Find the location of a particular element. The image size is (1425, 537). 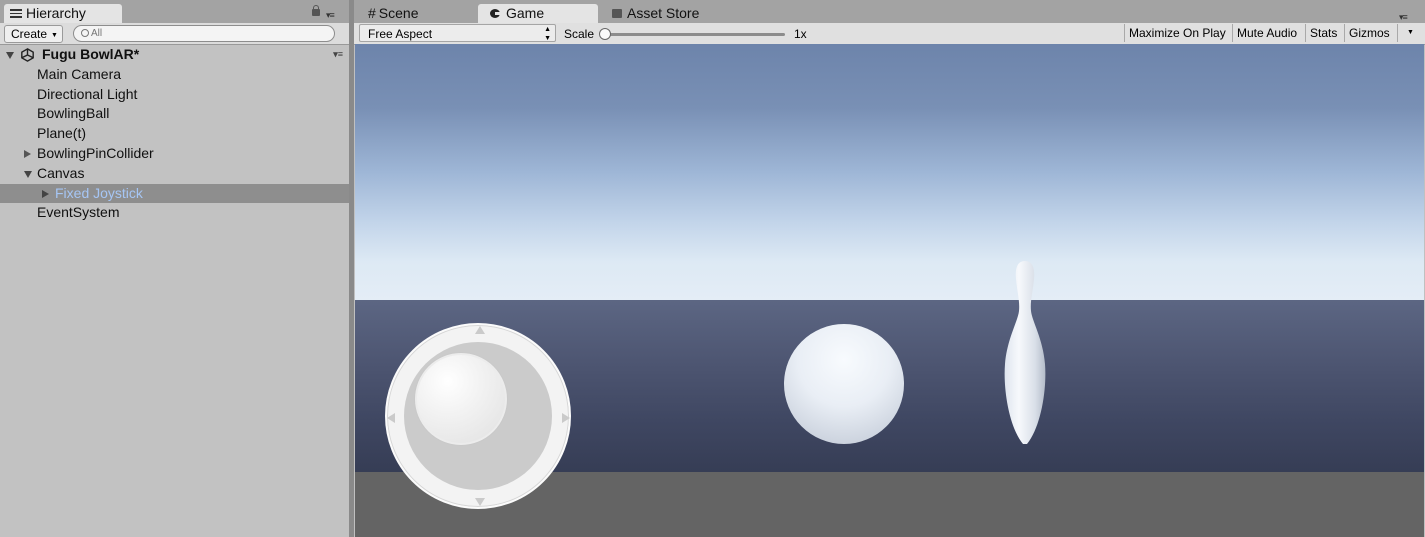

tab-game: Game is located at coordinates (538, 13).